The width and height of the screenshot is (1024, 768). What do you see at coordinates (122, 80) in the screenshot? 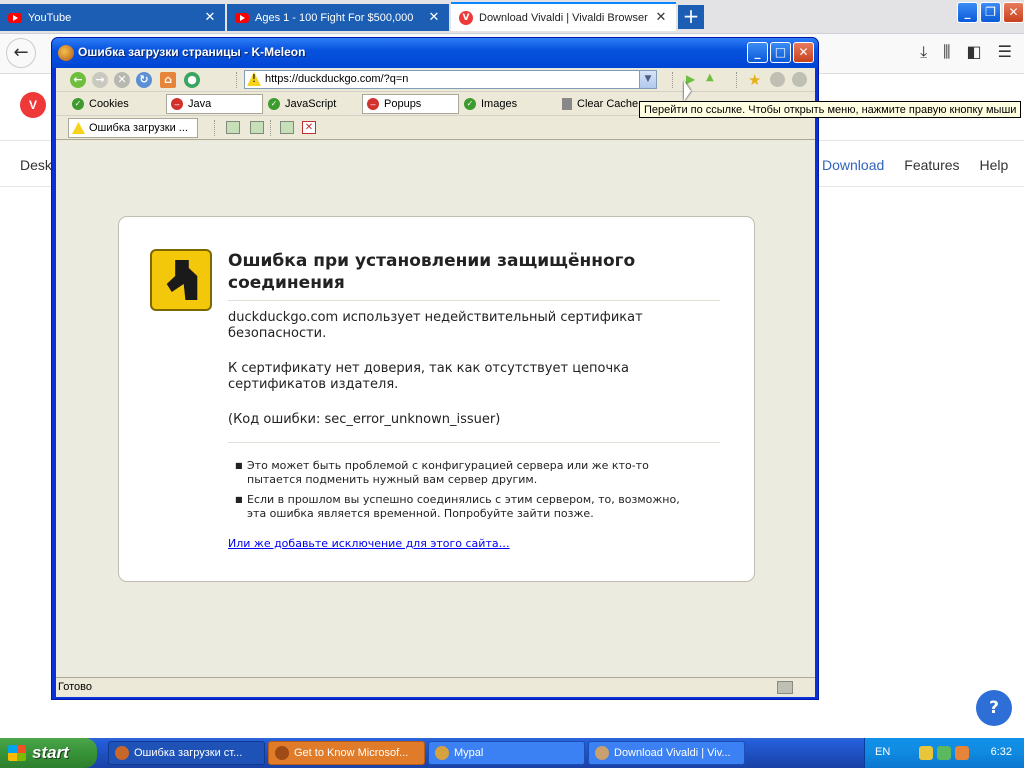
I see `stop-icon: ✕` at bounding box center [122, 80].